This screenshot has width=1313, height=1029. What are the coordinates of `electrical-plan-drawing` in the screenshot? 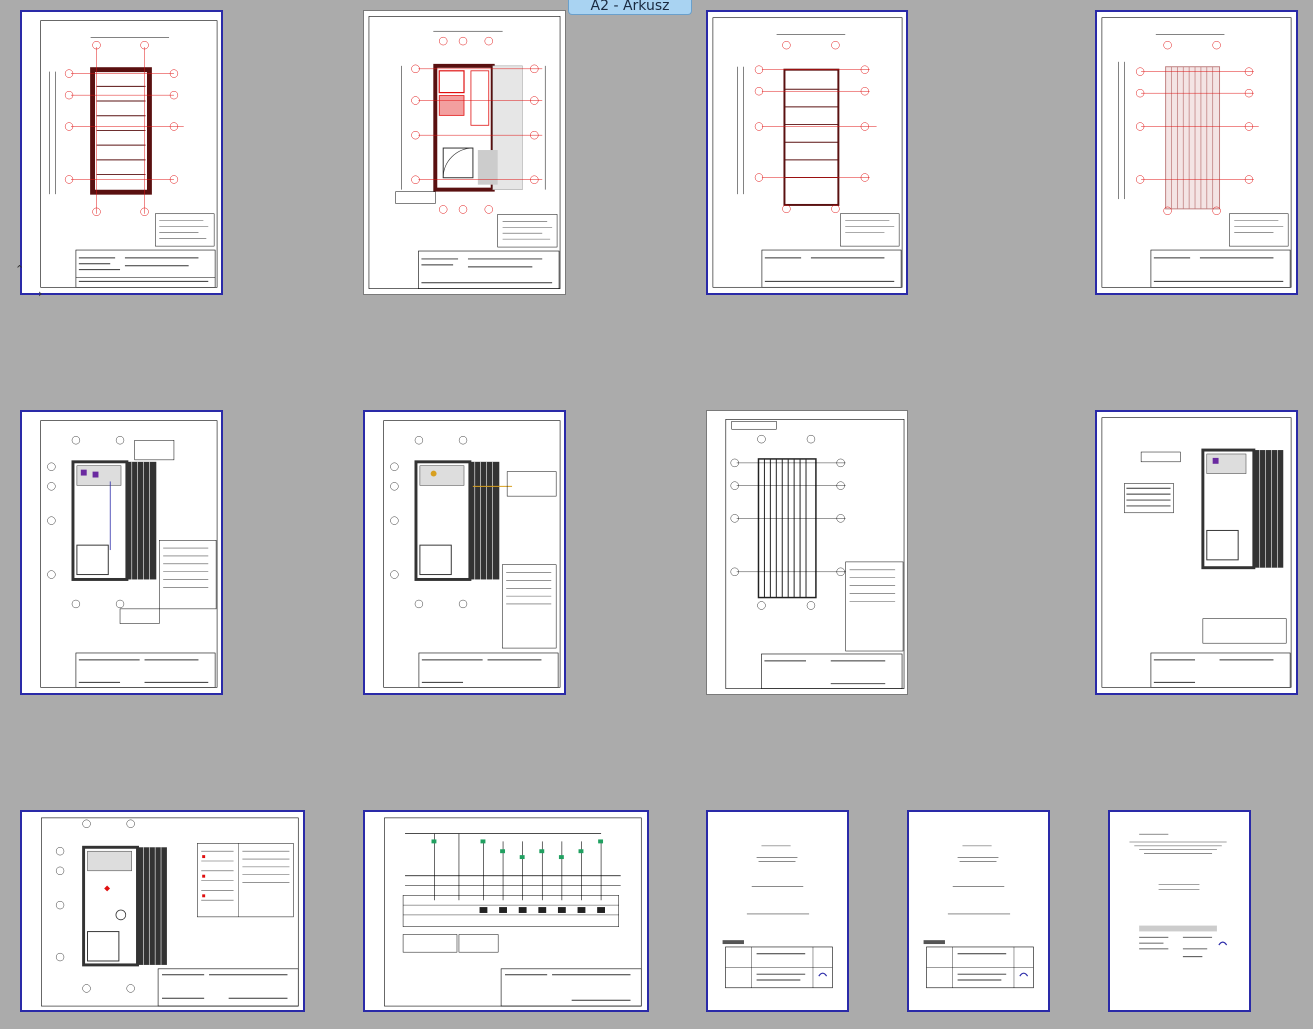 It's located at (170, 912).